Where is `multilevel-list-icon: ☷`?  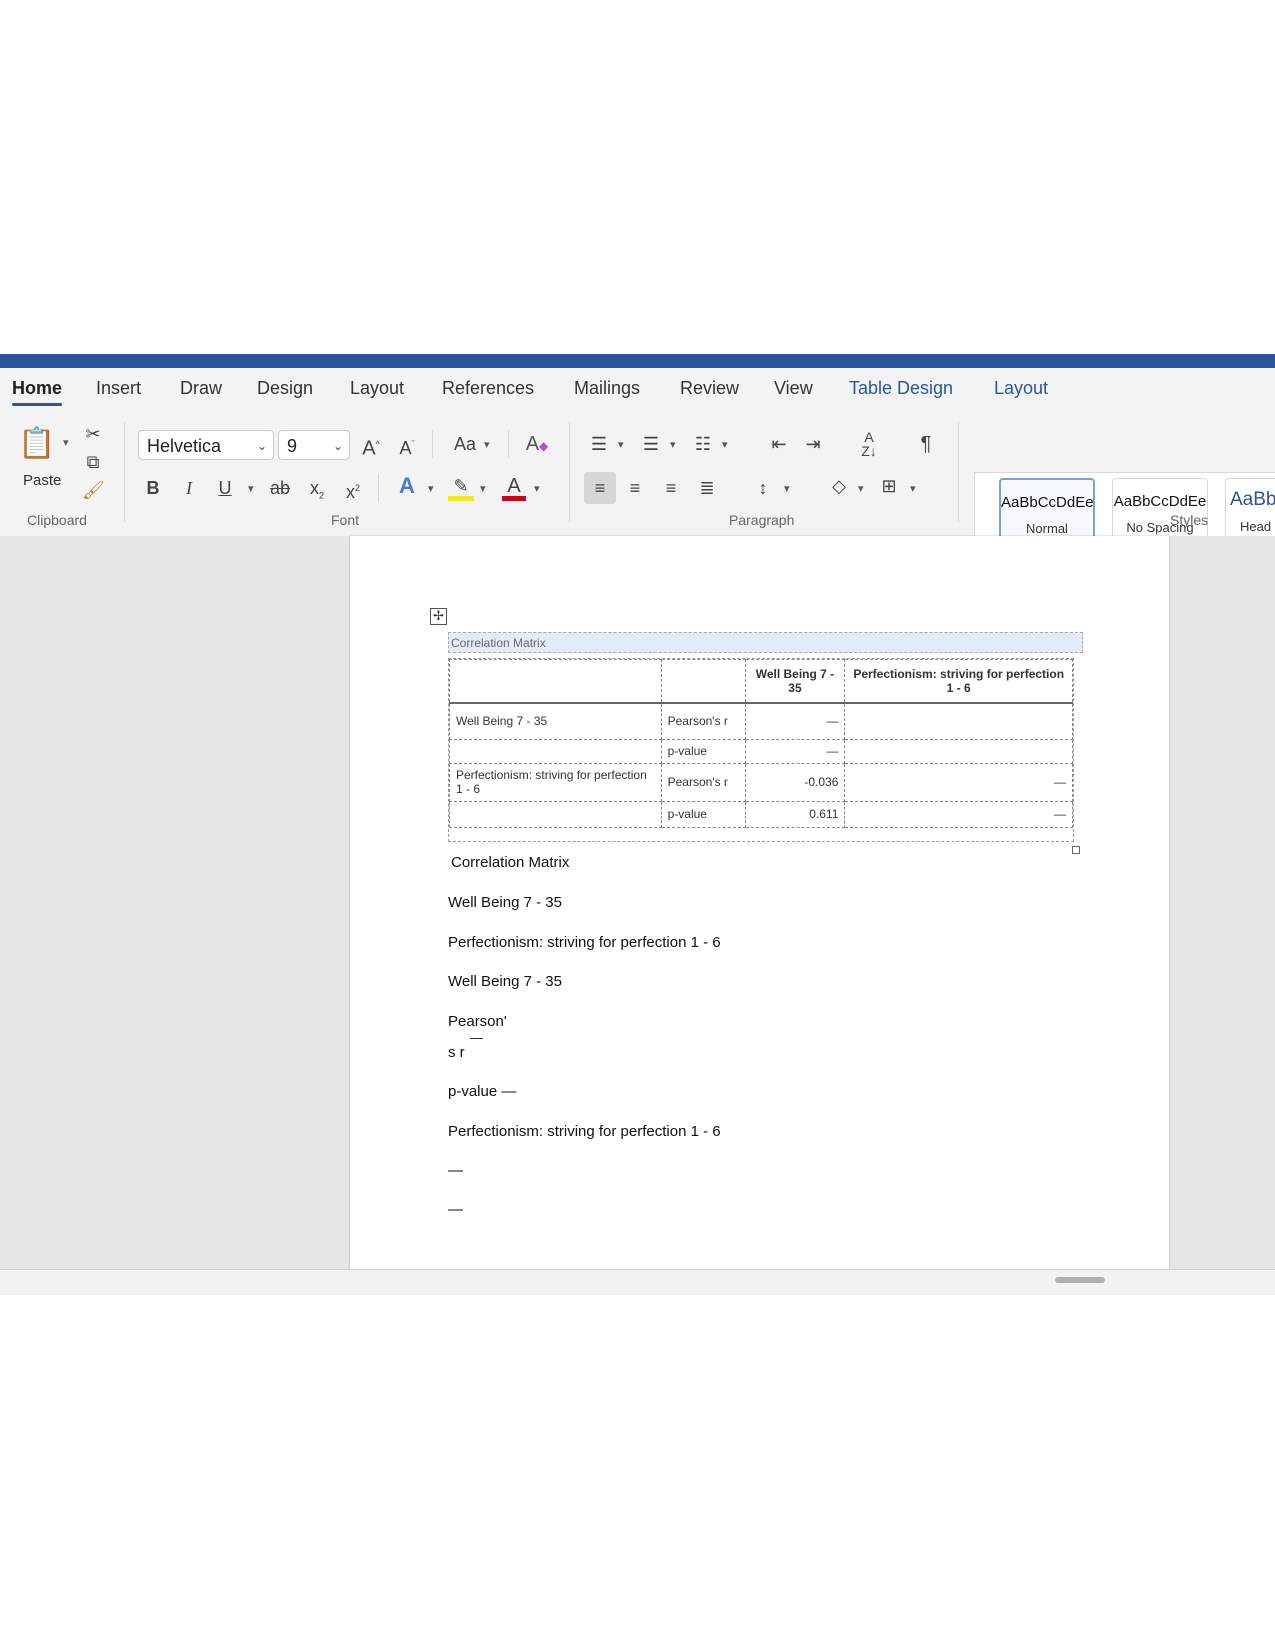 multilevel-list-icon: ☷ is located at coordinates (703, 444).